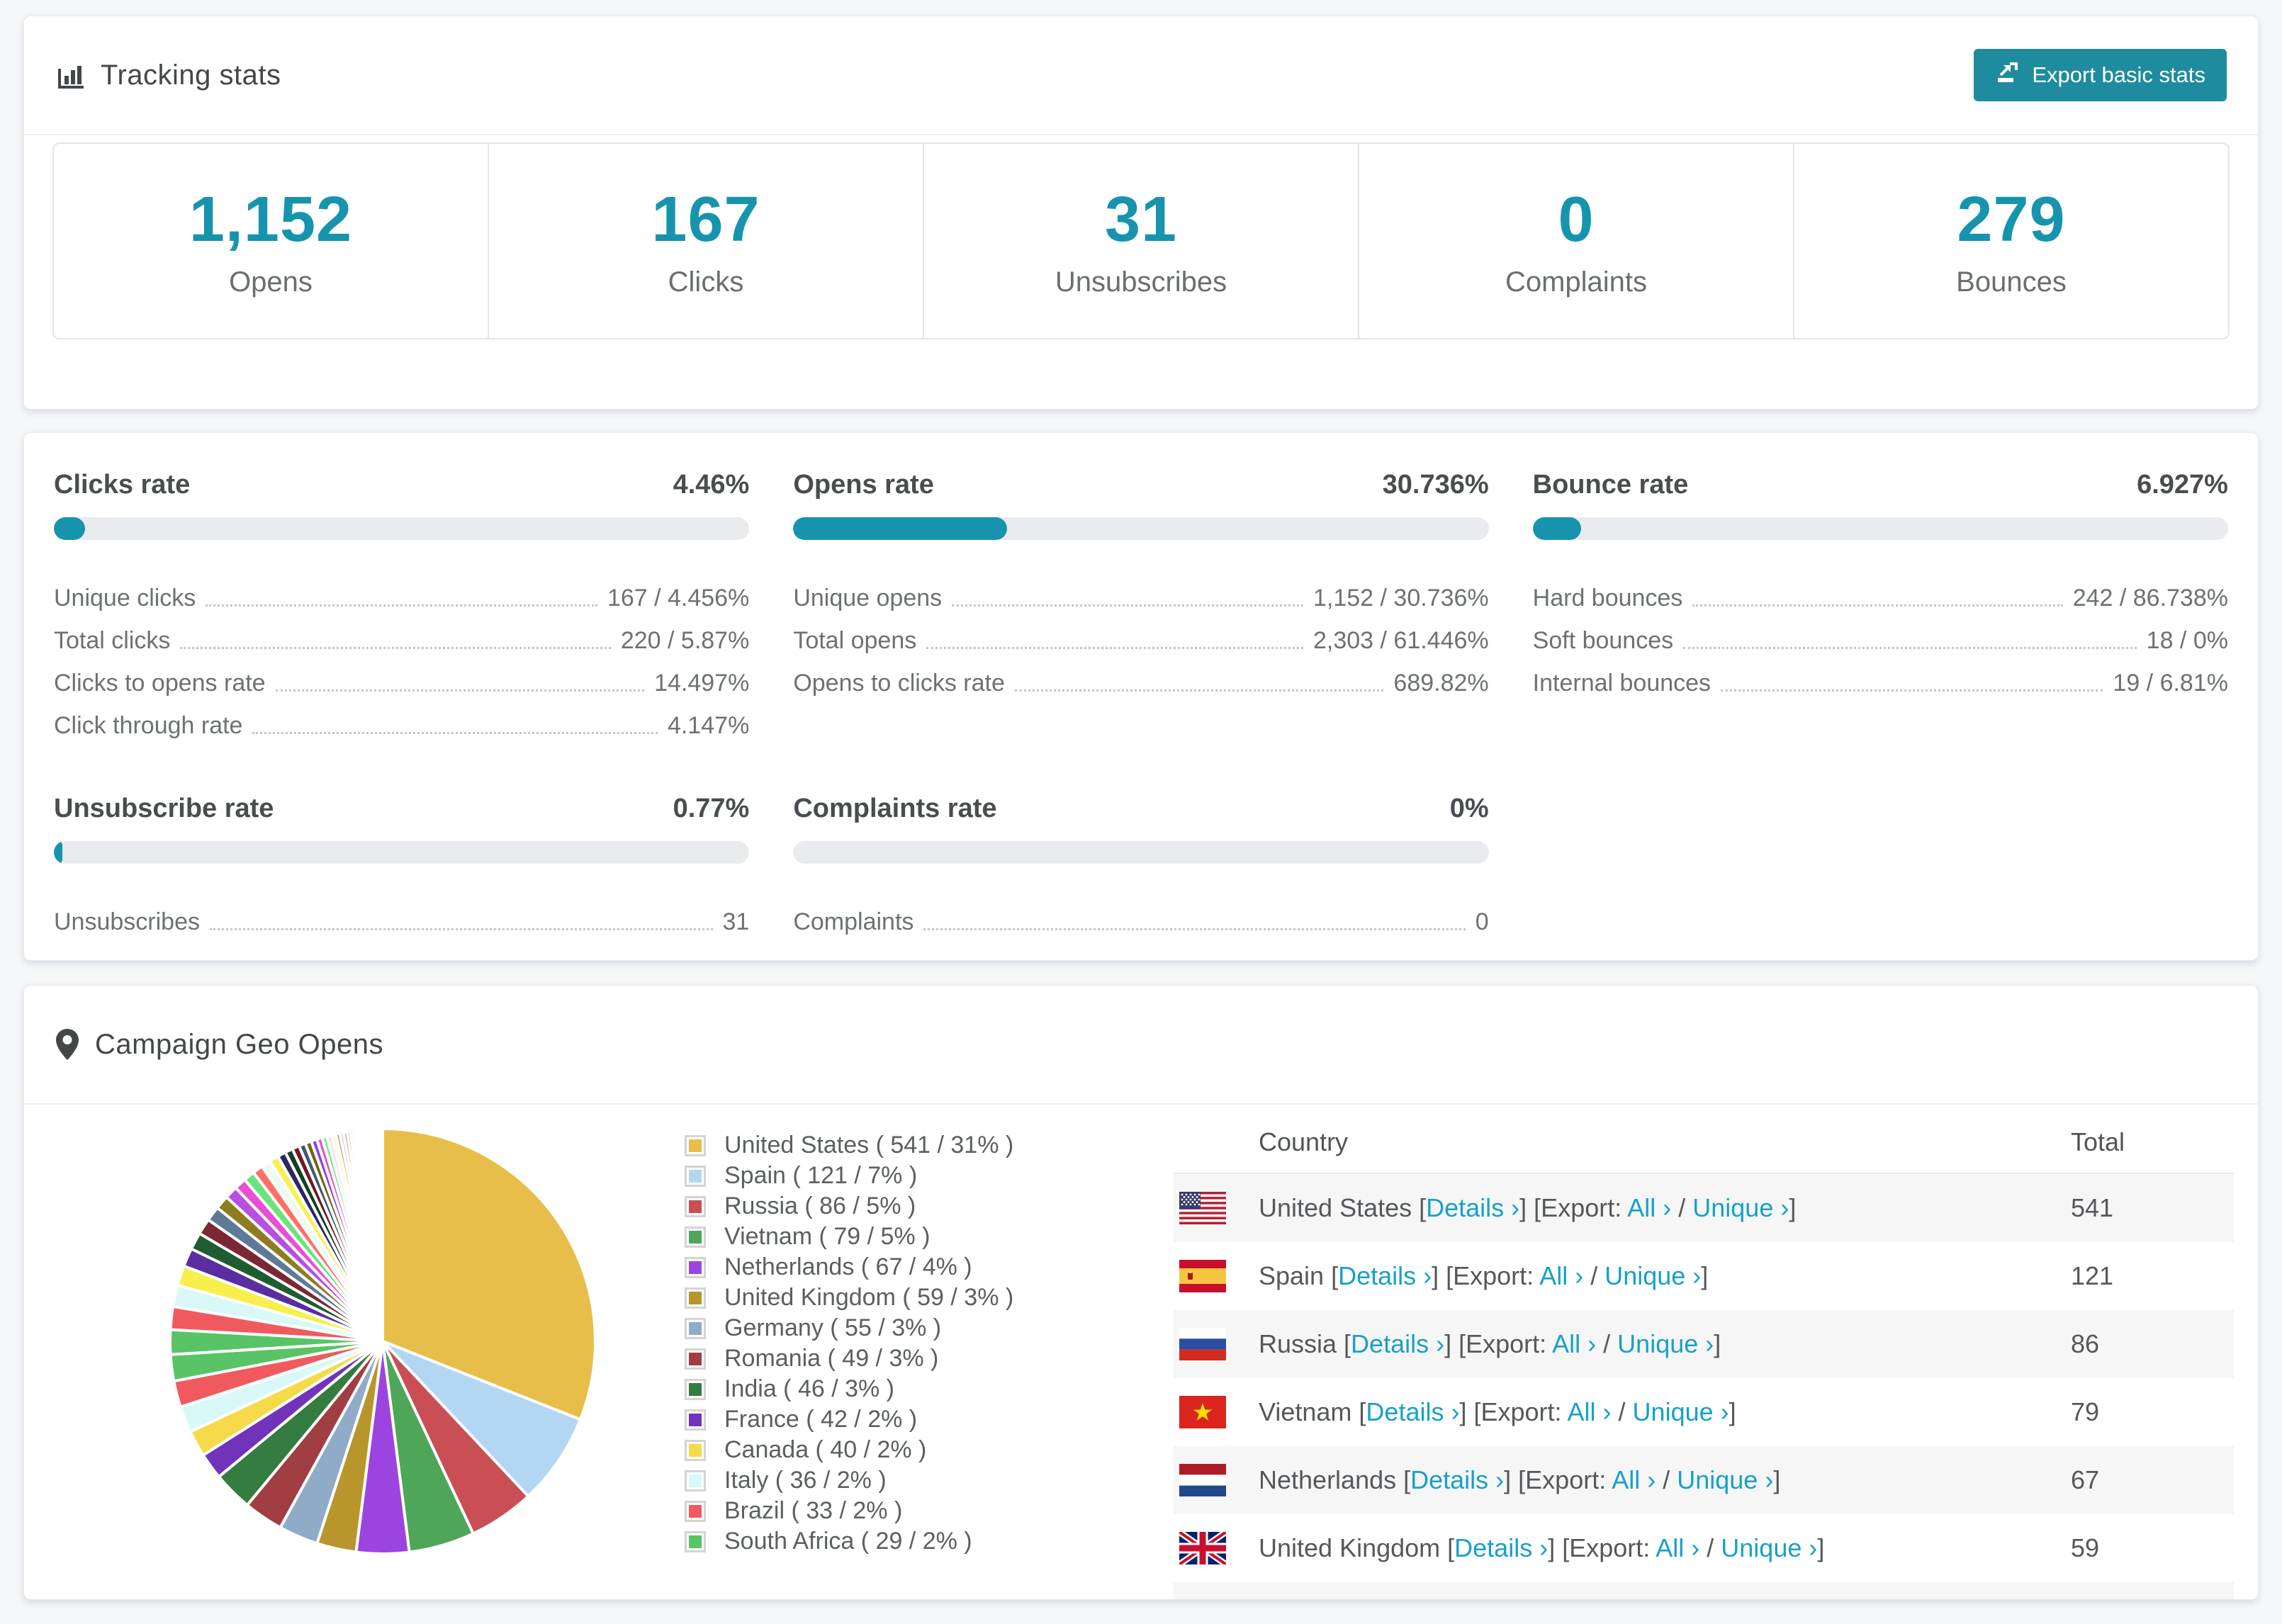 The height and width of the screenshot is (1624, 2282). I want to click on legend-item: Italy ( 36 / 2% ), so click(849, 1480).